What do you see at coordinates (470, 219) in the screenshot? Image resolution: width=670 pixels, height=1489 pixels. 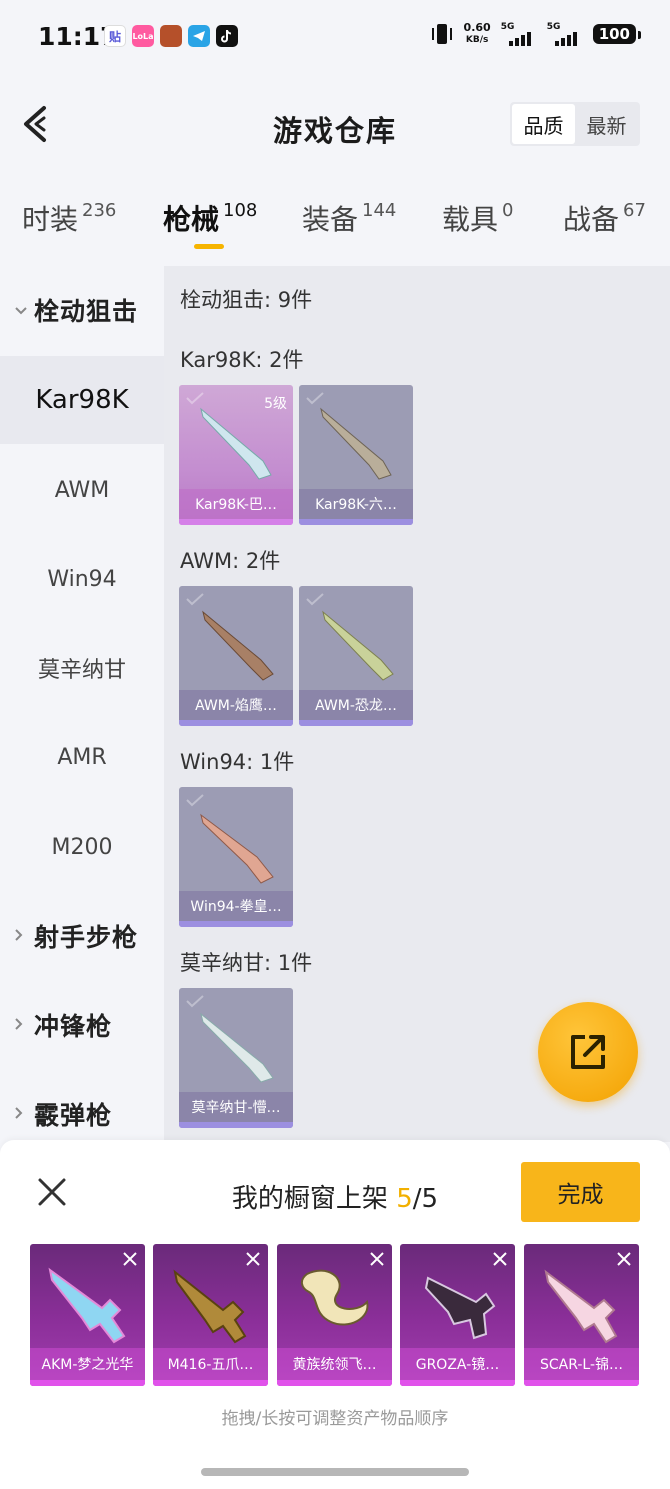 I see `tab-label: 载具` at bounding box center [470, 219].